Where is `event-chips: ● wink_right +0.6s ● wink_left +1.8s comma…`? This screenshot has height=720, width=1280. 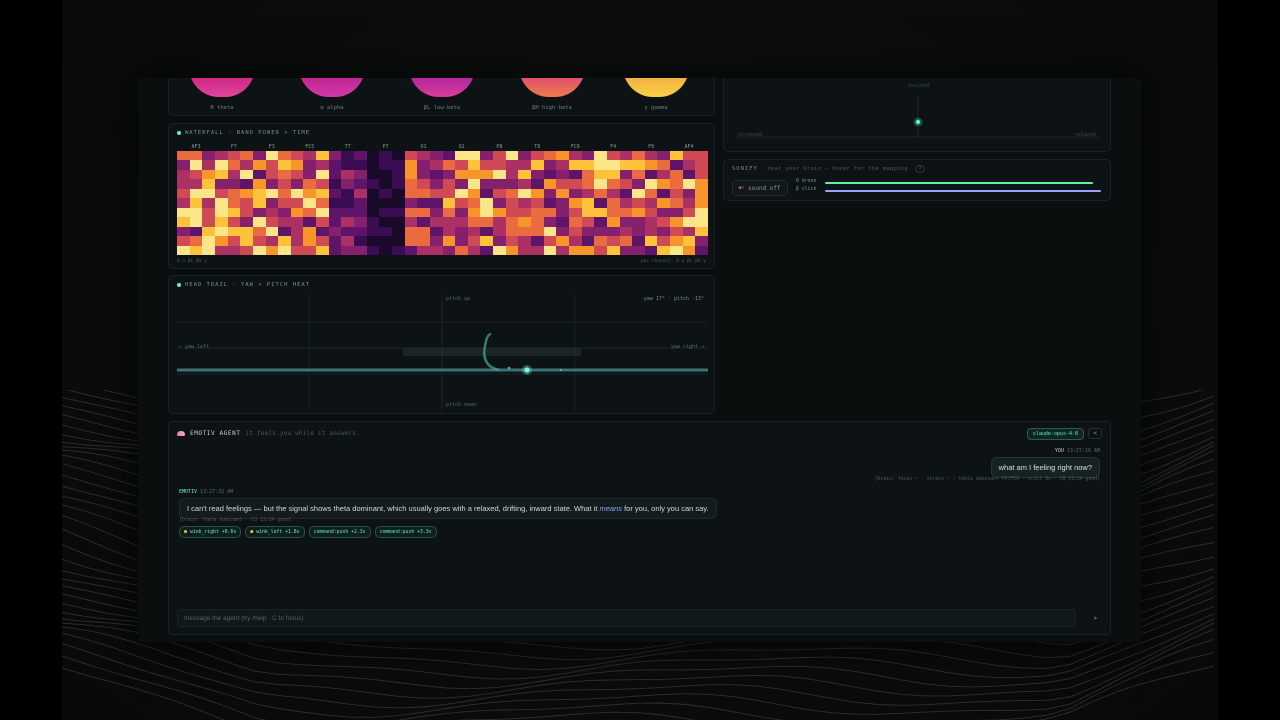 event-chips: ● wink_right +0.6s ● wink_left +1.8s comma… is located at coordinates (308, 532).